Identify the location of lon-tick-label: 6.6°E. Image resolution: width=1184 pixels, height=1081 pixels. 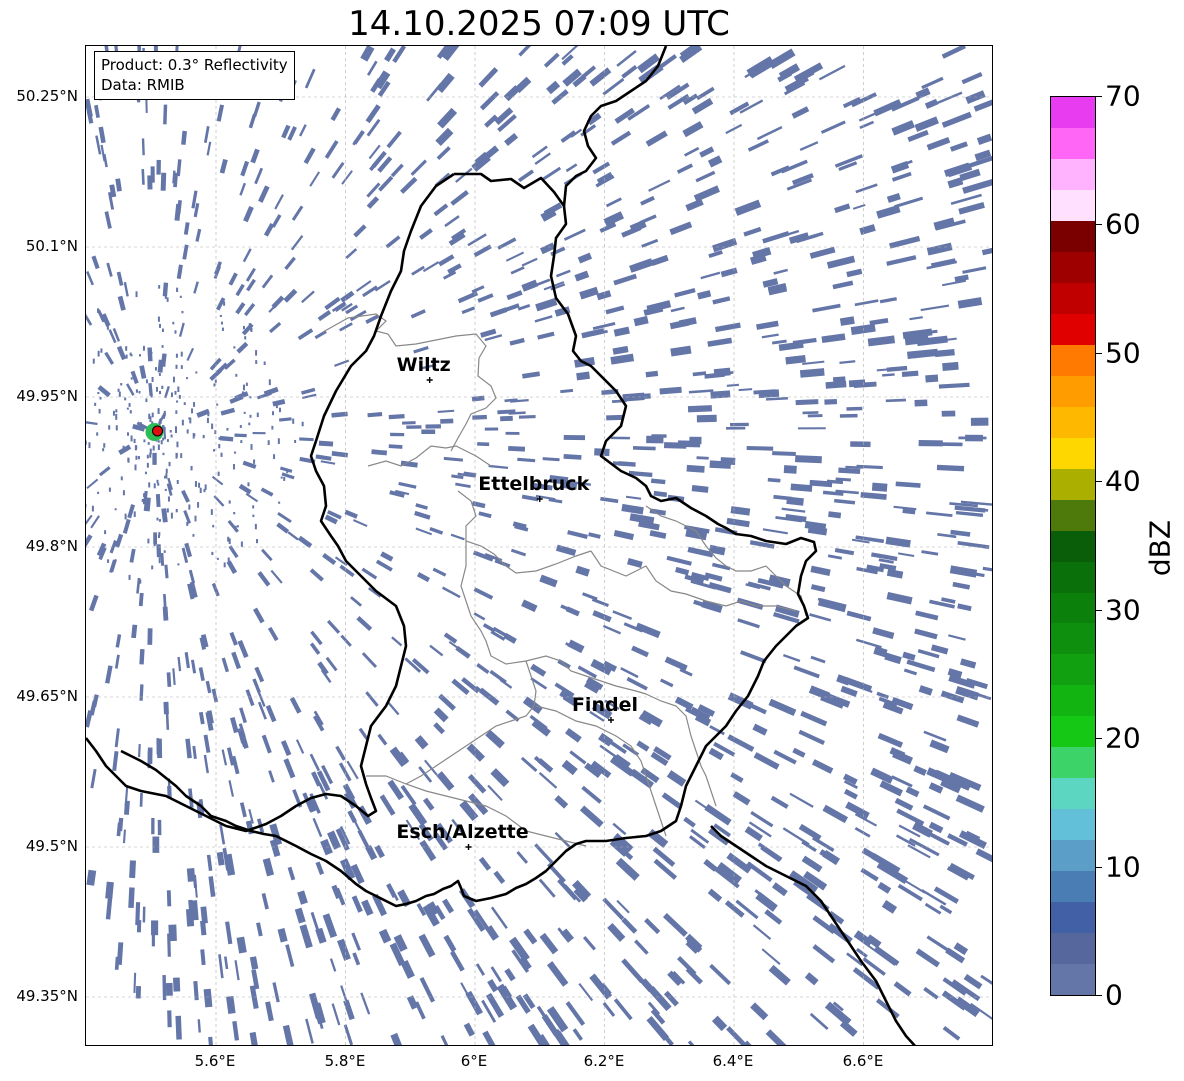
(863, 1061).